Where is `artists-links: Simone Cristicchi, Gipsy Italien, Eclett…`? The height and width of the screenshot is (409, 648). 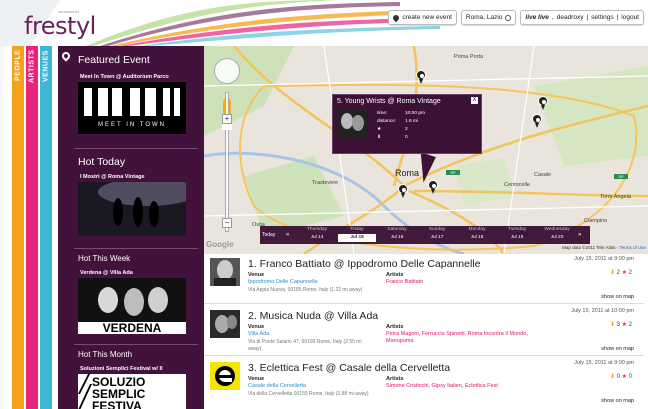 artists-links: Simone Cristicchi, Gipsy Italien, Eclett… is located at coordinates (466, 386).